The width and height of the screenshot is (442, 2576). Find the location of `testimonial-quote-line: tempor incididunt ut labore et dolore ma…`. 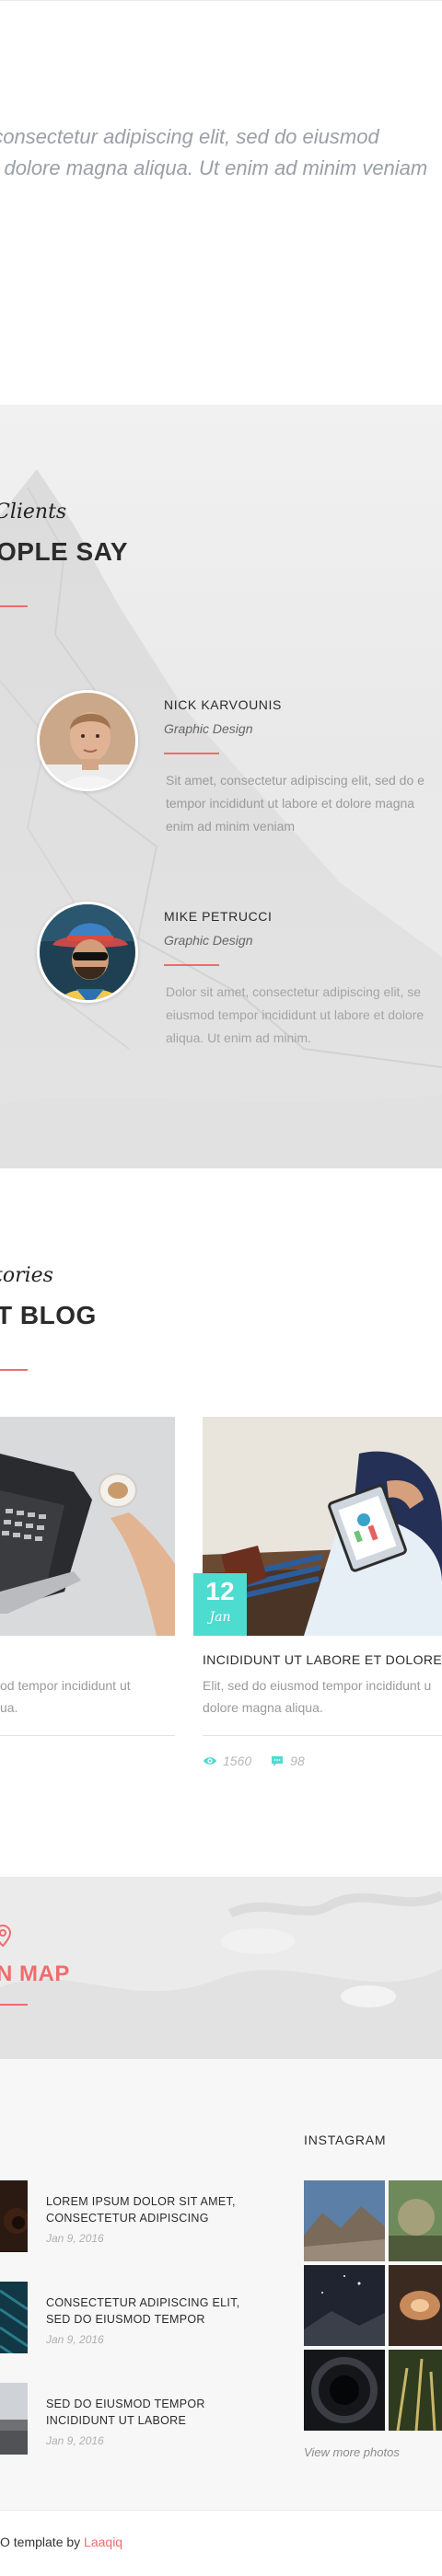

testimonial-quote-line: tempor incididunt ut labore et dolore ma… is located at coordinates (290, 803).